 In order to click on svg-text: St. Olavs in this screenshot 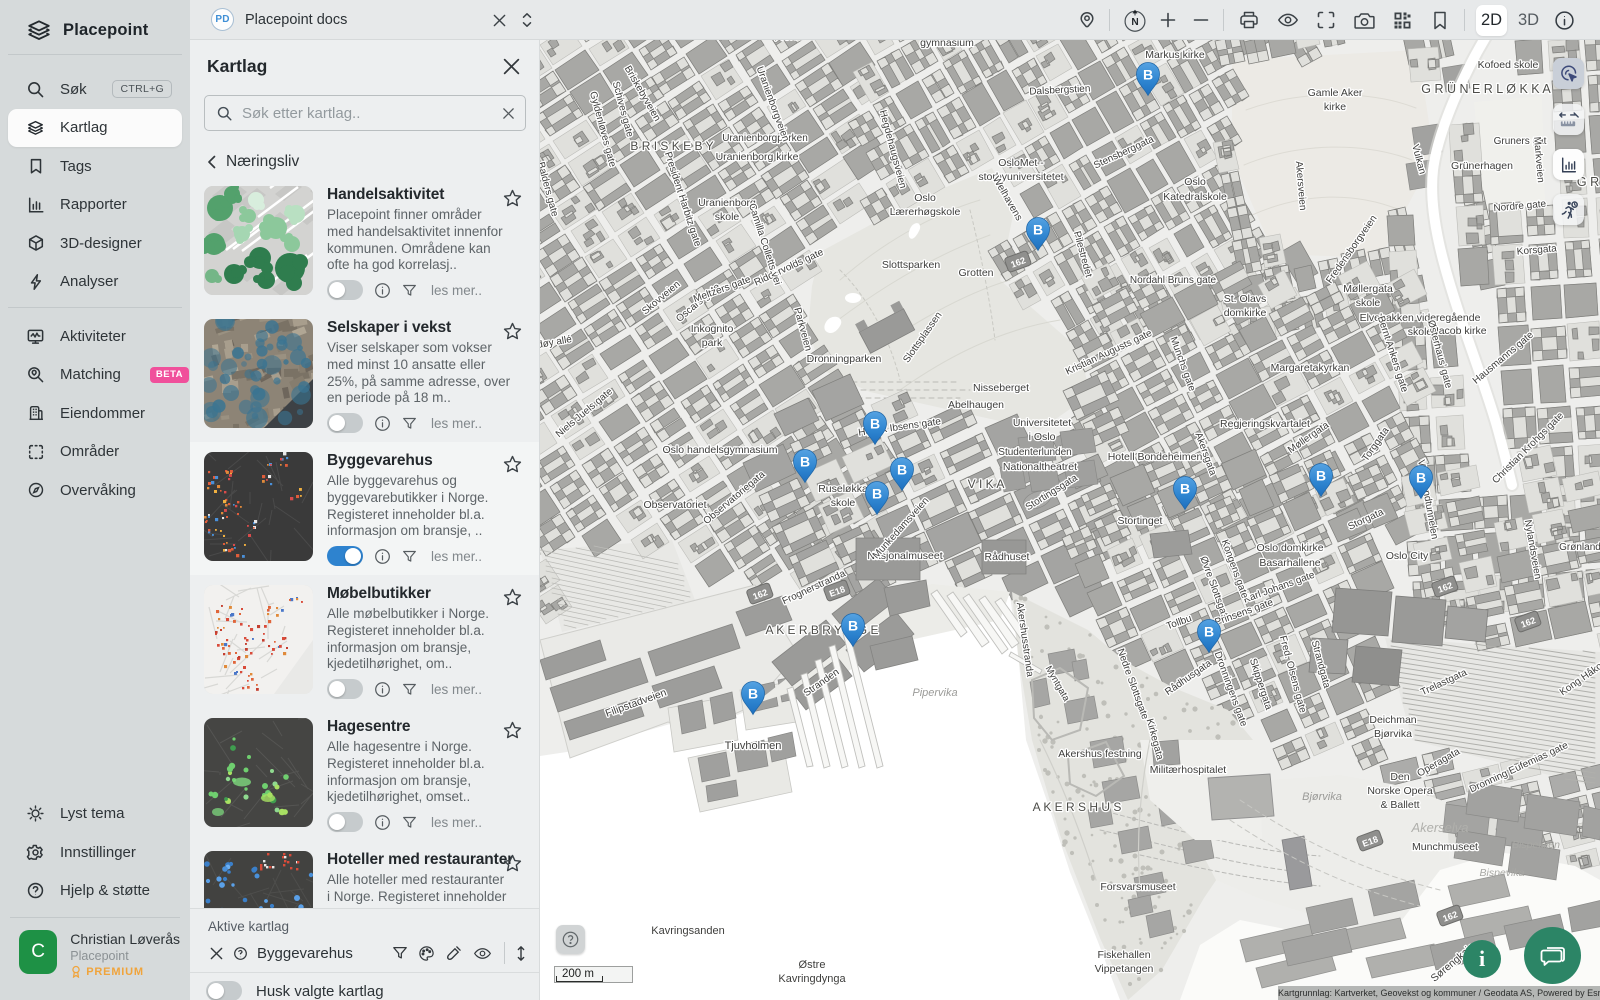, I will do `click(1245, 299)`.